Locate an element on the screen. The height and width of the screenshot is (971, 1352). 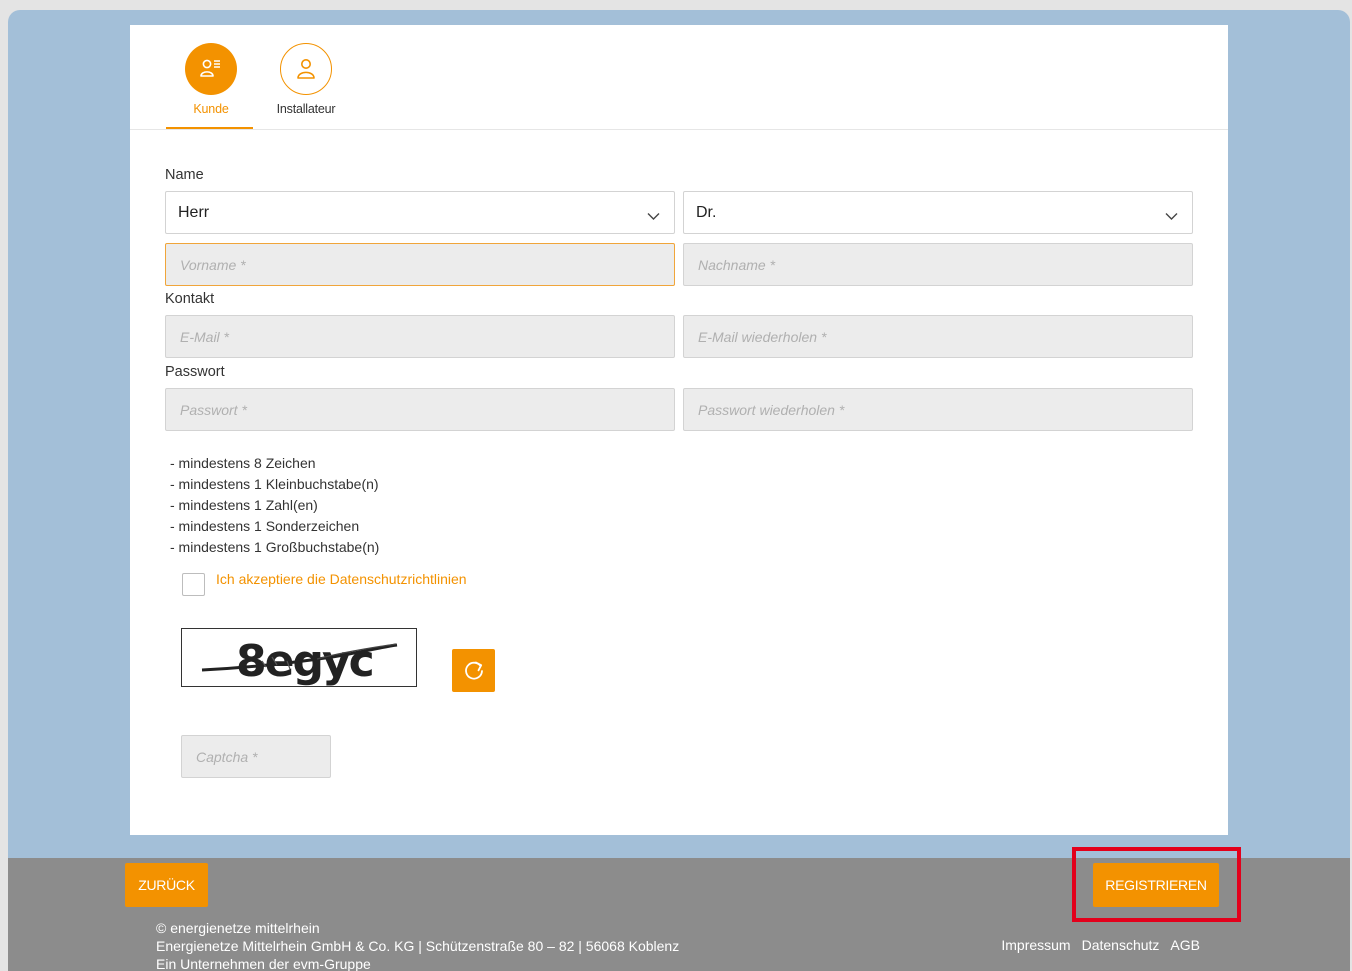
email-input is located at coordinates (420, 336).